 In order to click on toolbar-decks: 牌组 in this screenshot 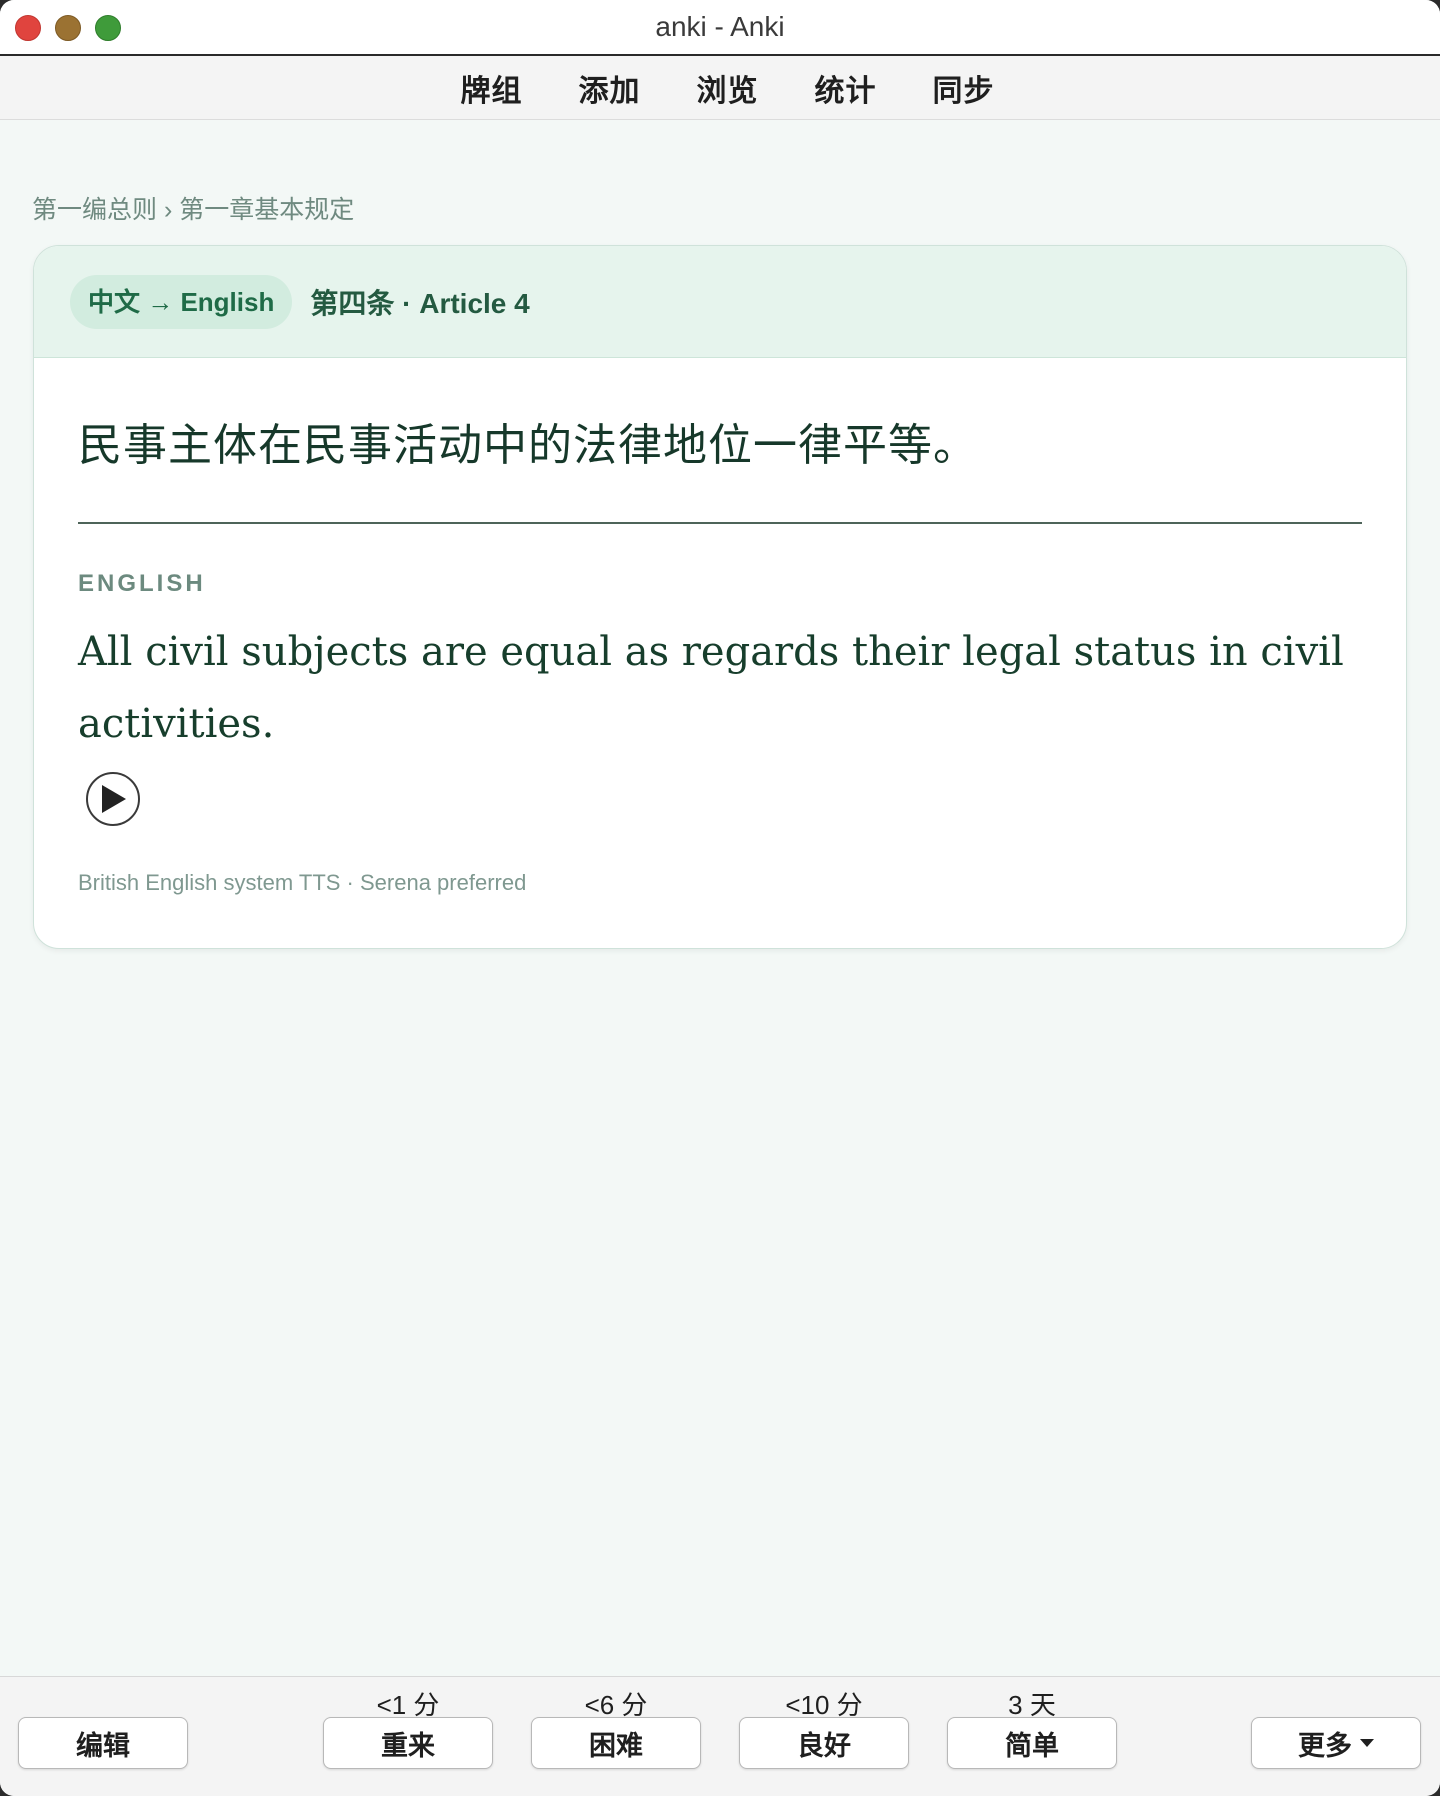, I will do `click(492, 88)`.